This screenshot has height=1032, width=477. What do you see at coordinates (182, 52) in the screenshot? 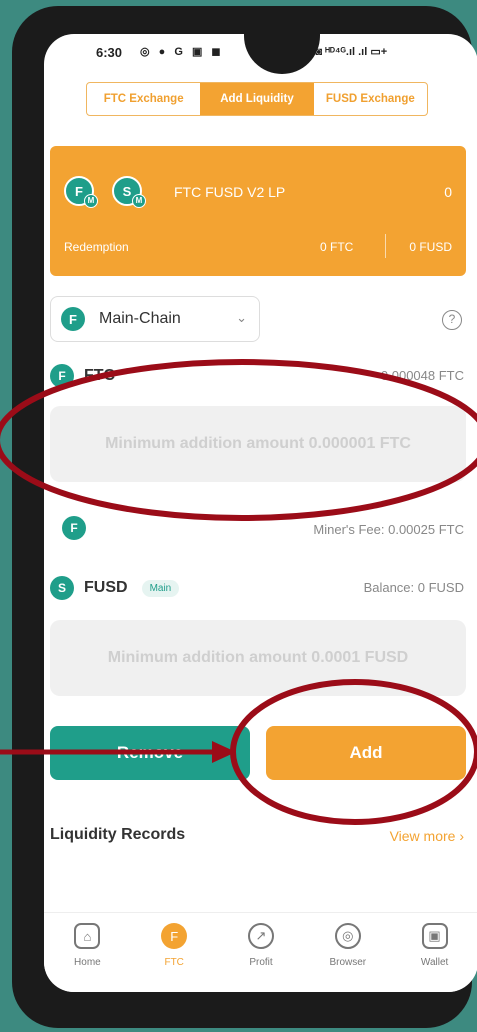
I see `status-left-icons: ◎ ● G ▣ ◼` at bounding box center [182, 52].